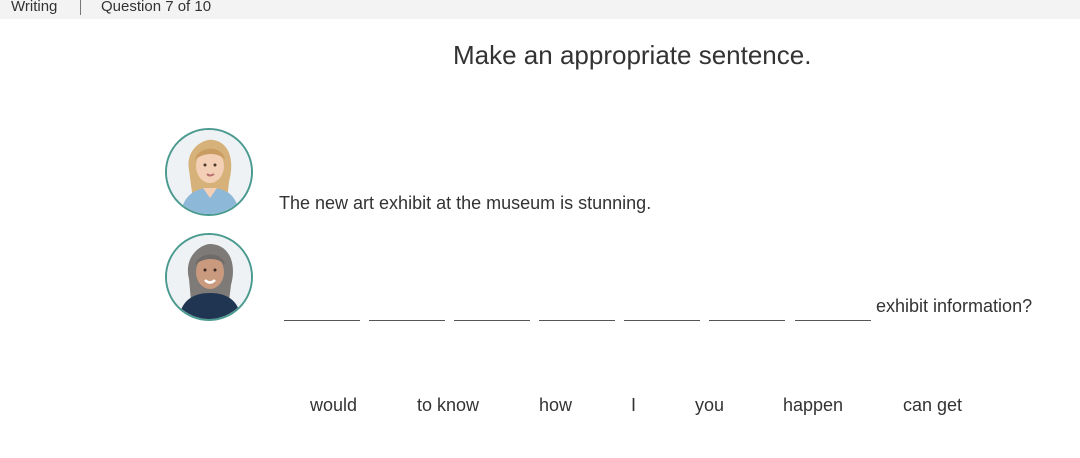 The height and width of the screenshot is (458, 1080). I want to click on word-option: I, so click(633, 405).